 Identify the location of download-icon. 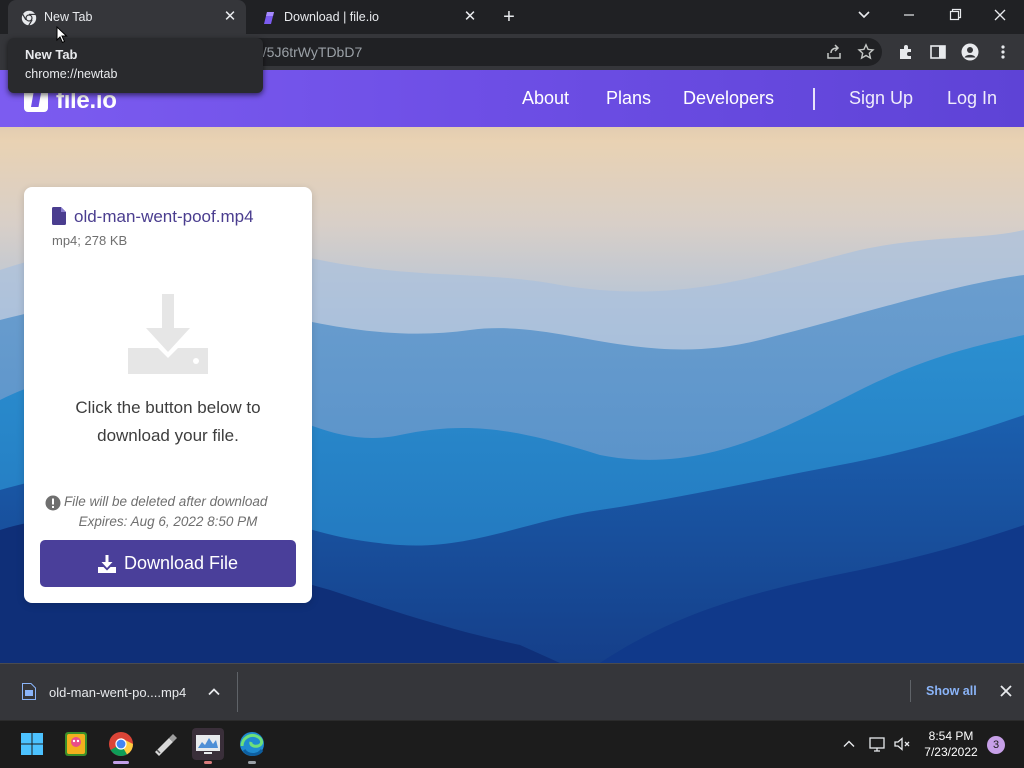
(106, 563).